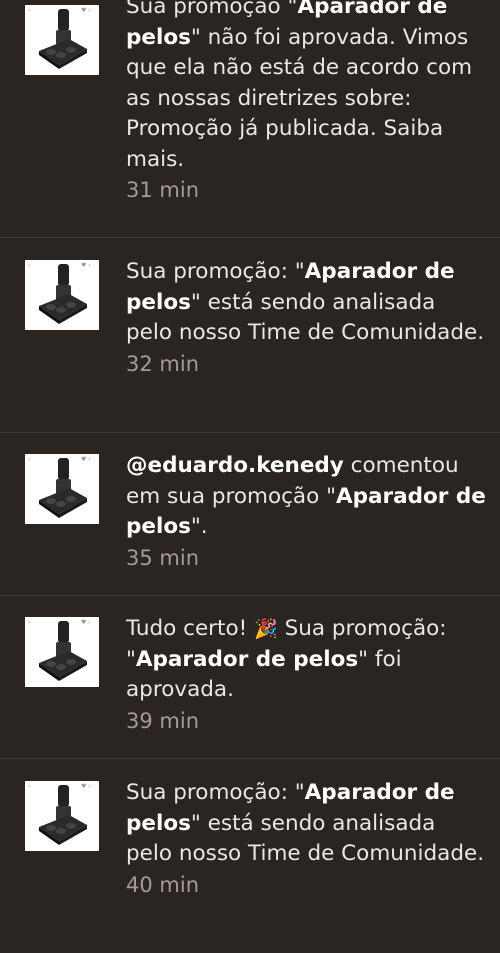 This screenshot has height=953, width=500. Describe the element at coordinates (162, 557) in the screenshot. I see `notification-time: 35 min` at that location.